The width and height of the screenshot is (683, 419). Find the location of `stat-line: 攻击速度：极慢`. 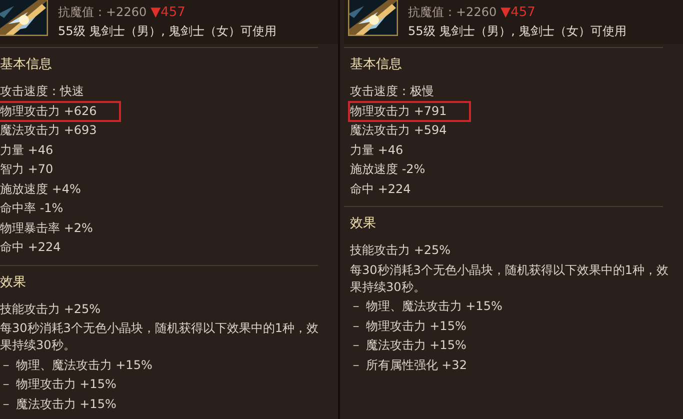

stat-line: 攻击速度：极慢 is located at coordinates (392, 91).